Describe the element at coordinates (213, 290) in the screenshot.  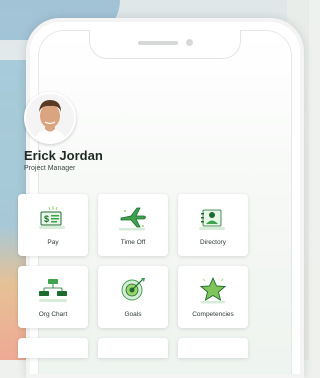
I see `star-icon` at that location.